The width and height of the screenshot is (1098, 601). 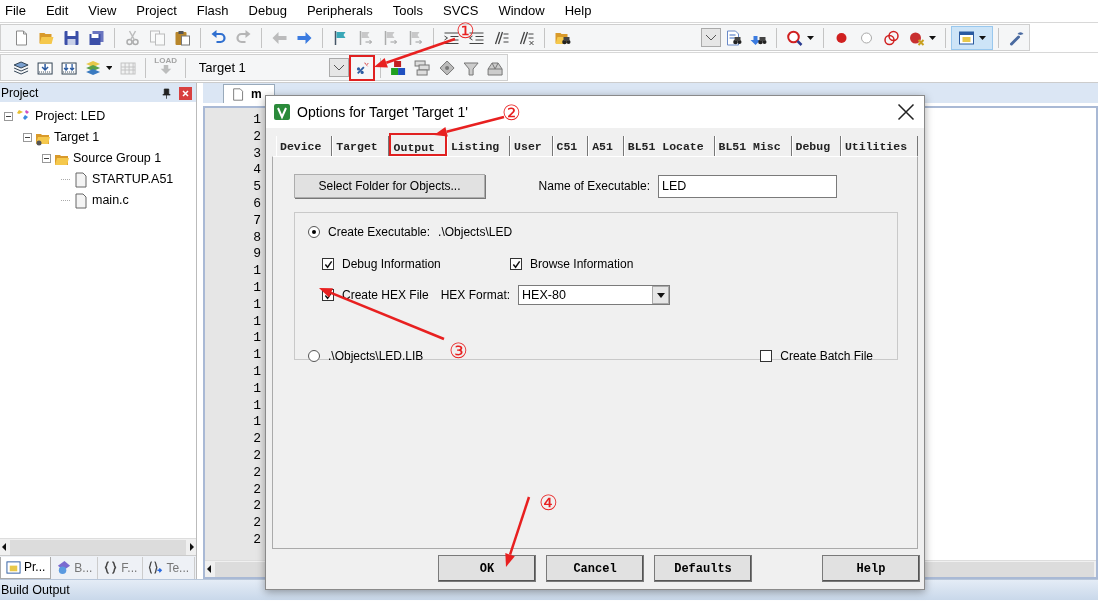 What do you see at coordinates (165, 69) in the screenshot?
I see `down-arrow-icon` at bounding box center [165, 69].